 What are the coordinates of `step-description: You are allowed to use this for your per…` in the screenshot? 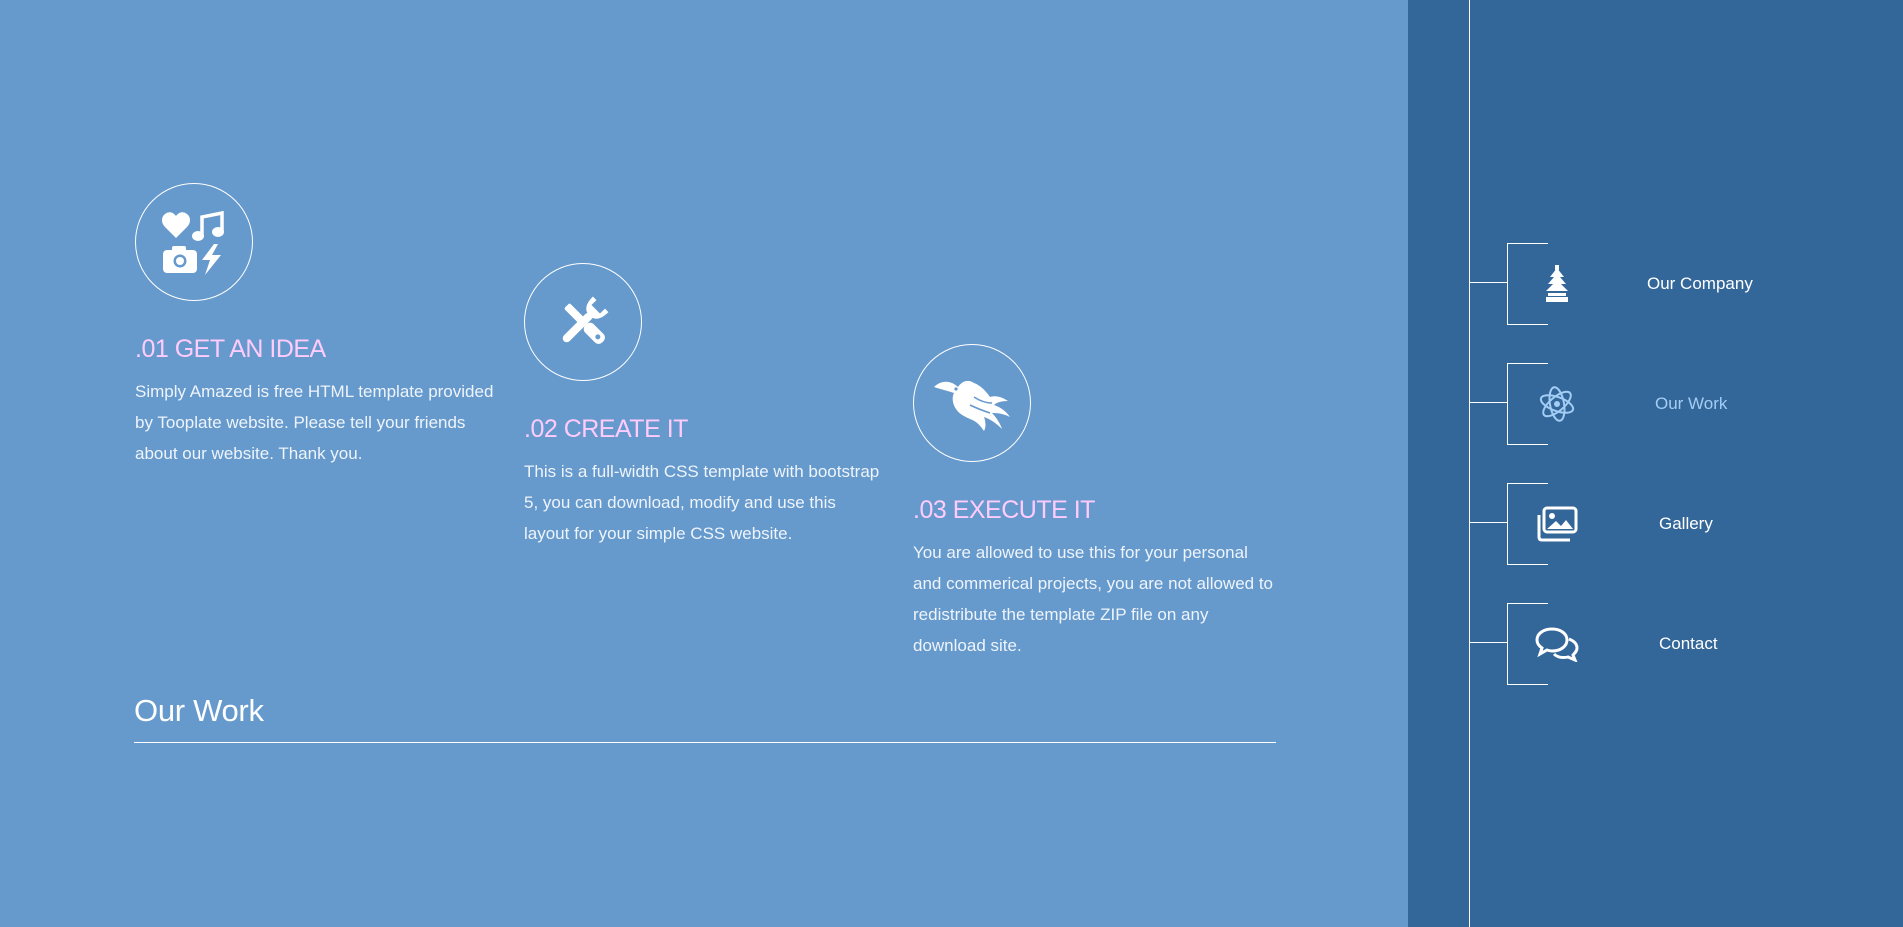 It's located at (1093, 599).